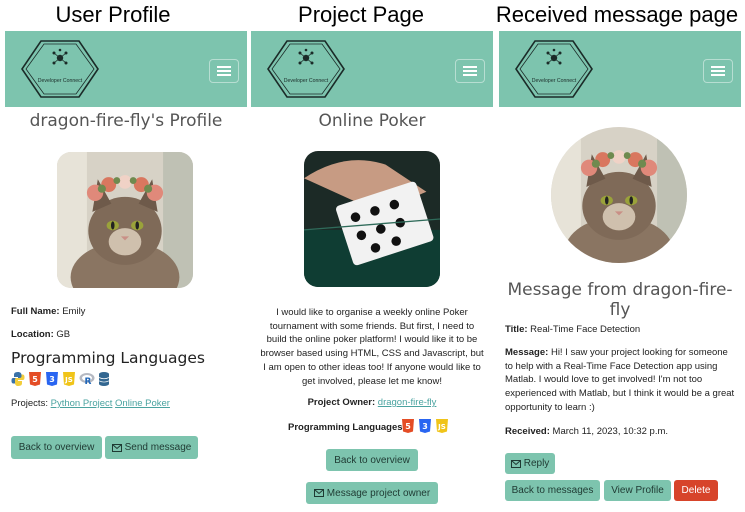  Describe the element at coordinates (372, 219) in the screenshot. I see `project-image` at that location.